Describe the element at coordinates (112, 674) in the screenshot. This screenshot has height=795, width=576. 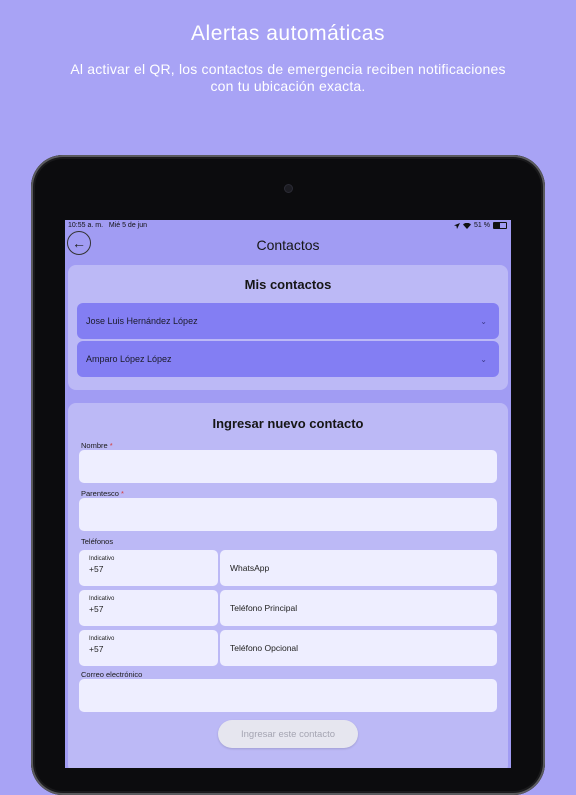
I see `email-label: Correo electrónico` at that location.